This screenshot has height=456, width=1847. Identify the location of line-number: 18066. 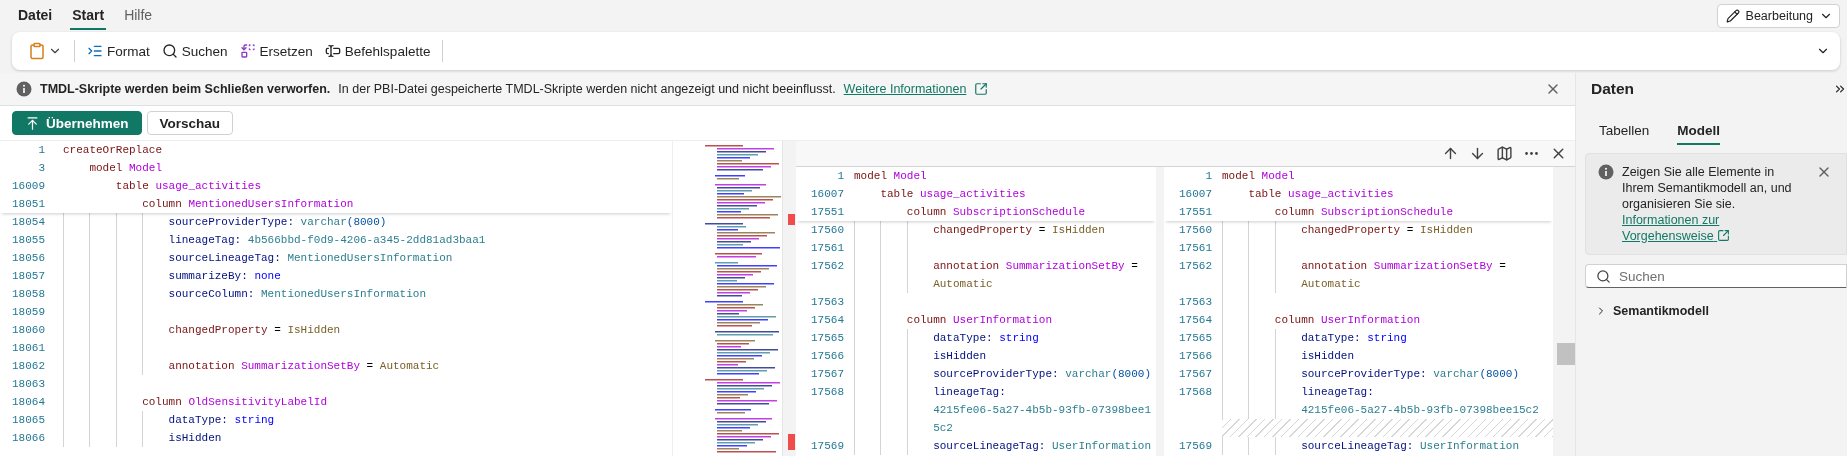
(28, 438).